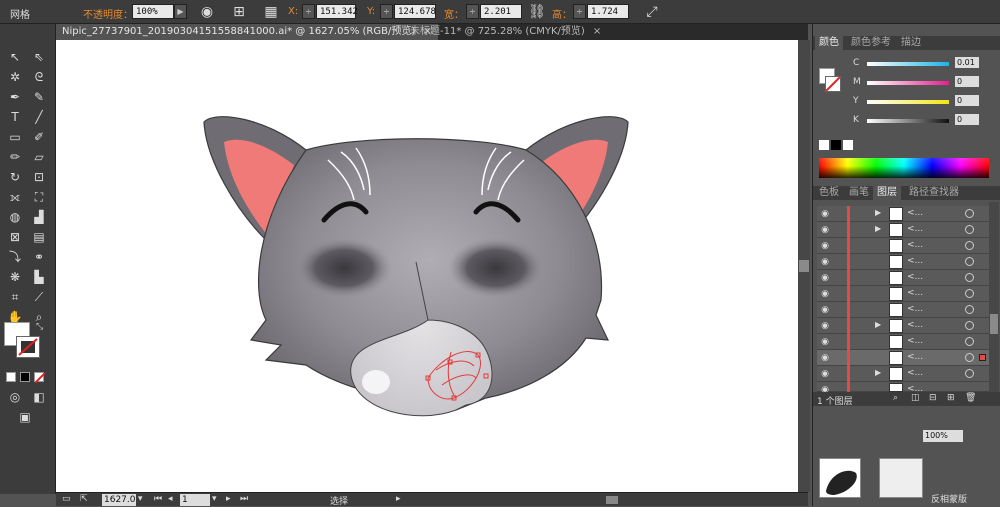 The height and width of the screenshot is (507, 1000). What do you see at coordinates (840, 478) in the screenshot?
I see `object-thumbnail` at bounding box center [840, 478].